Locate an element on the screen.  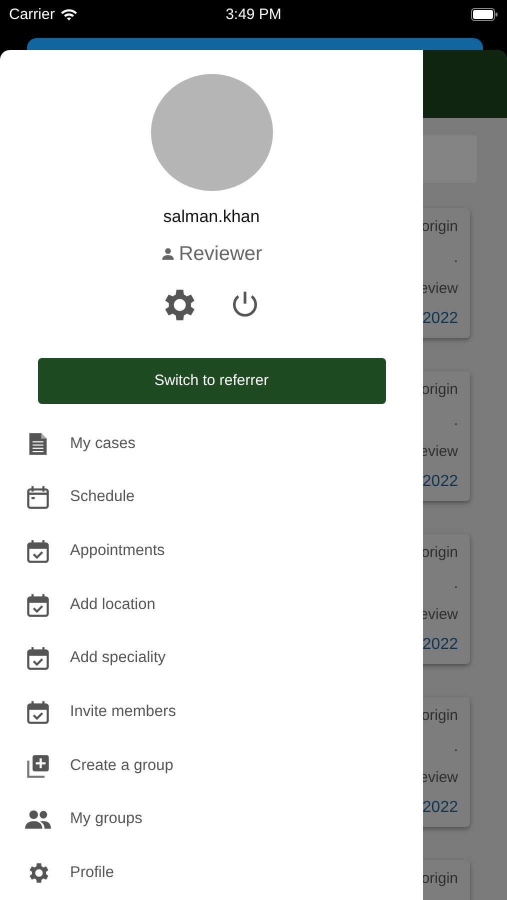
settings-icon is located at coordinates (179, 305).